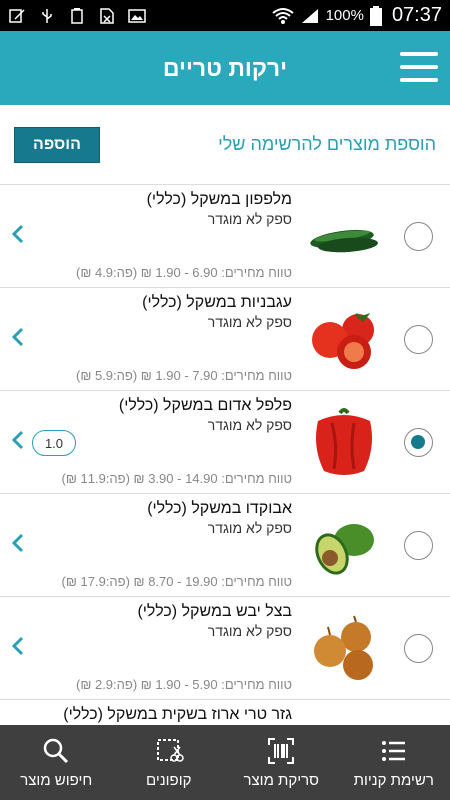 The image size is (450, 800). I want to click on battery-notice-icon, so click(77, 15).